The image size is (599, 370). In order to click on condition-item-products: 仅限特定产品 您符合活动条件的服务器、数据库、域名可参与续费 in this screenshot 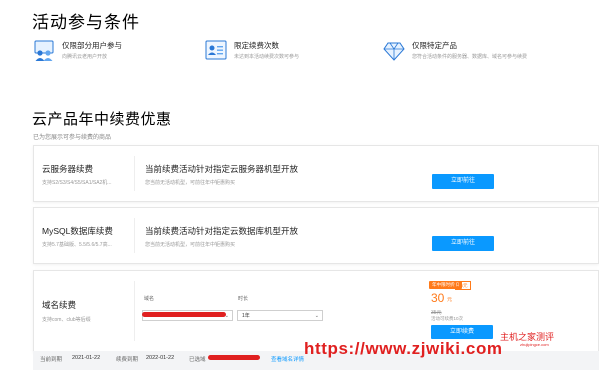, I will do `click(490, 55)`.